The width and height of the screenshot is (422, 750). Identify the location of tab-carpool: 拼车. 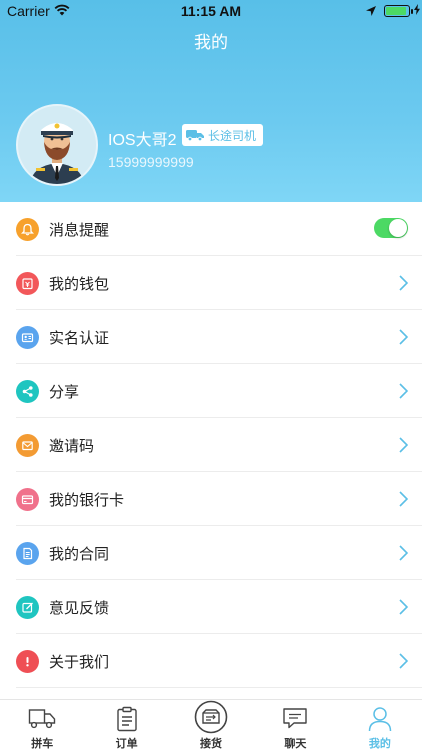
(42, 725).